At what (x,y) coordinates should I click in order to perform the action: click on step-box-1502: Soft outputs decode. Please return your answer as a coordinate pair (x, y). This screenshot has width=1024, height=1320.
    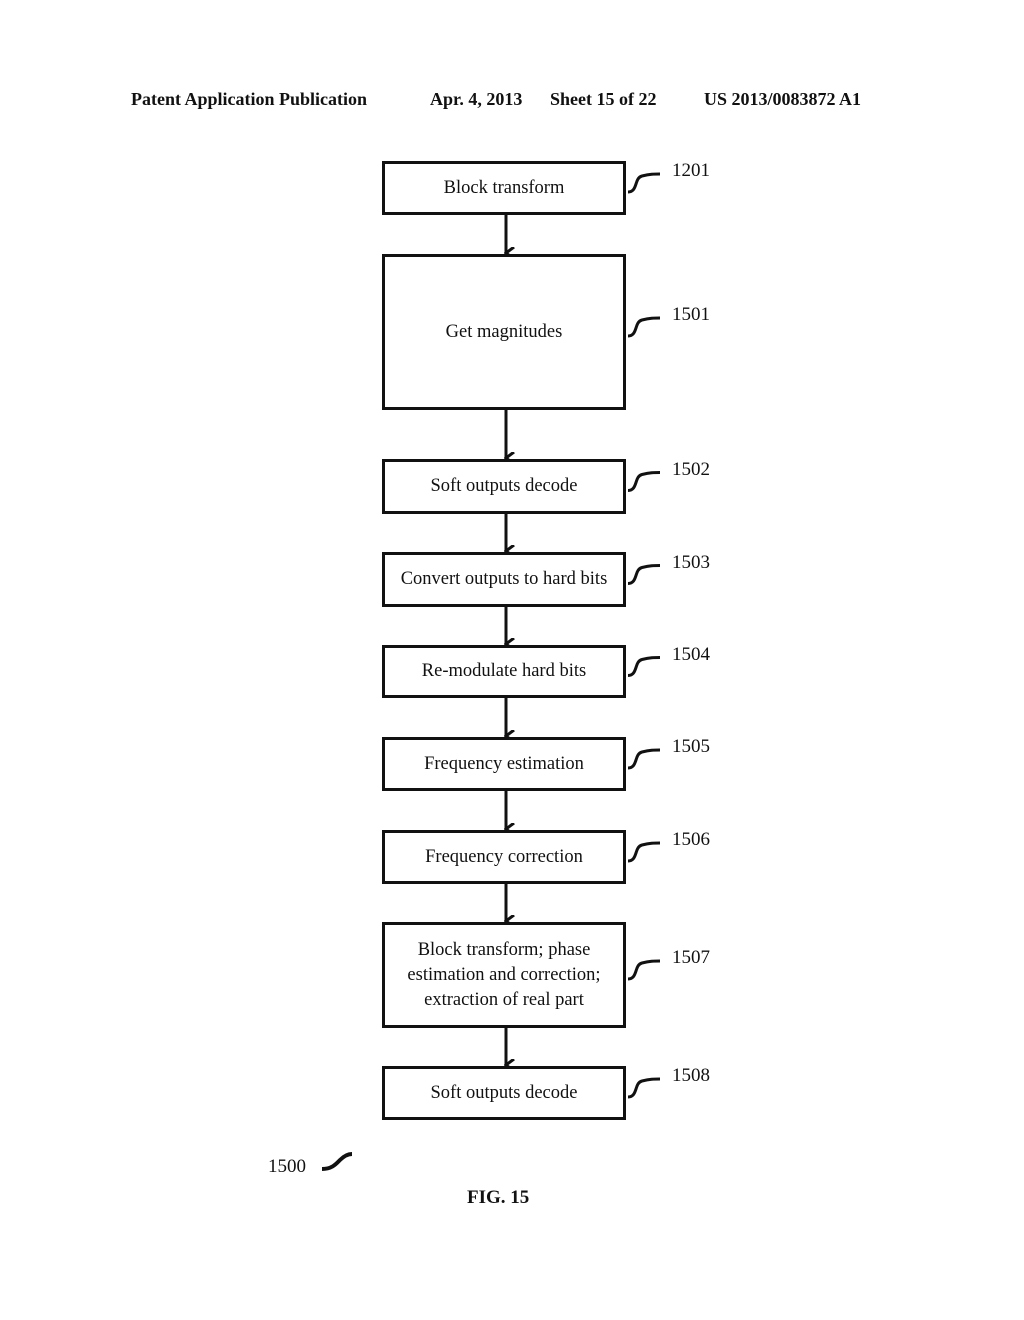
    Looking at the image, I should click on (504, 486).